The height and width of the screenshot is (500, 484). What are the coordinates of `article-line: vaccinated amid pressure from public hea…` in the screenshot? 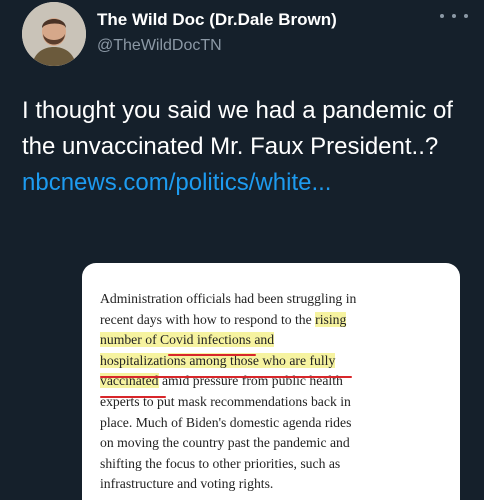 It's located at (274, 381).